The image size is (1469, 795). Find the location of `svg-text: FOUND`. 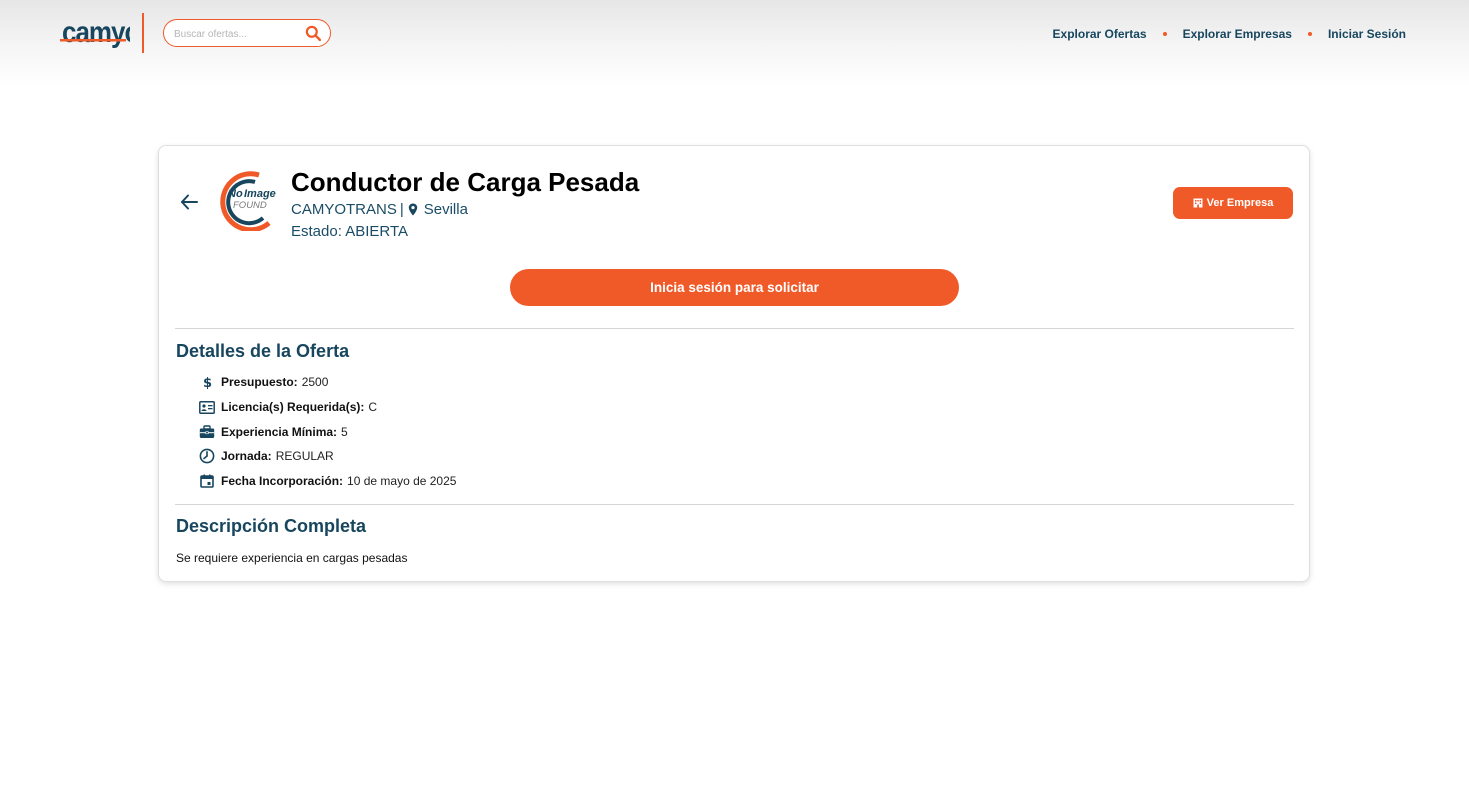

svg-text: FOUND is located at coordinates (250, 205).